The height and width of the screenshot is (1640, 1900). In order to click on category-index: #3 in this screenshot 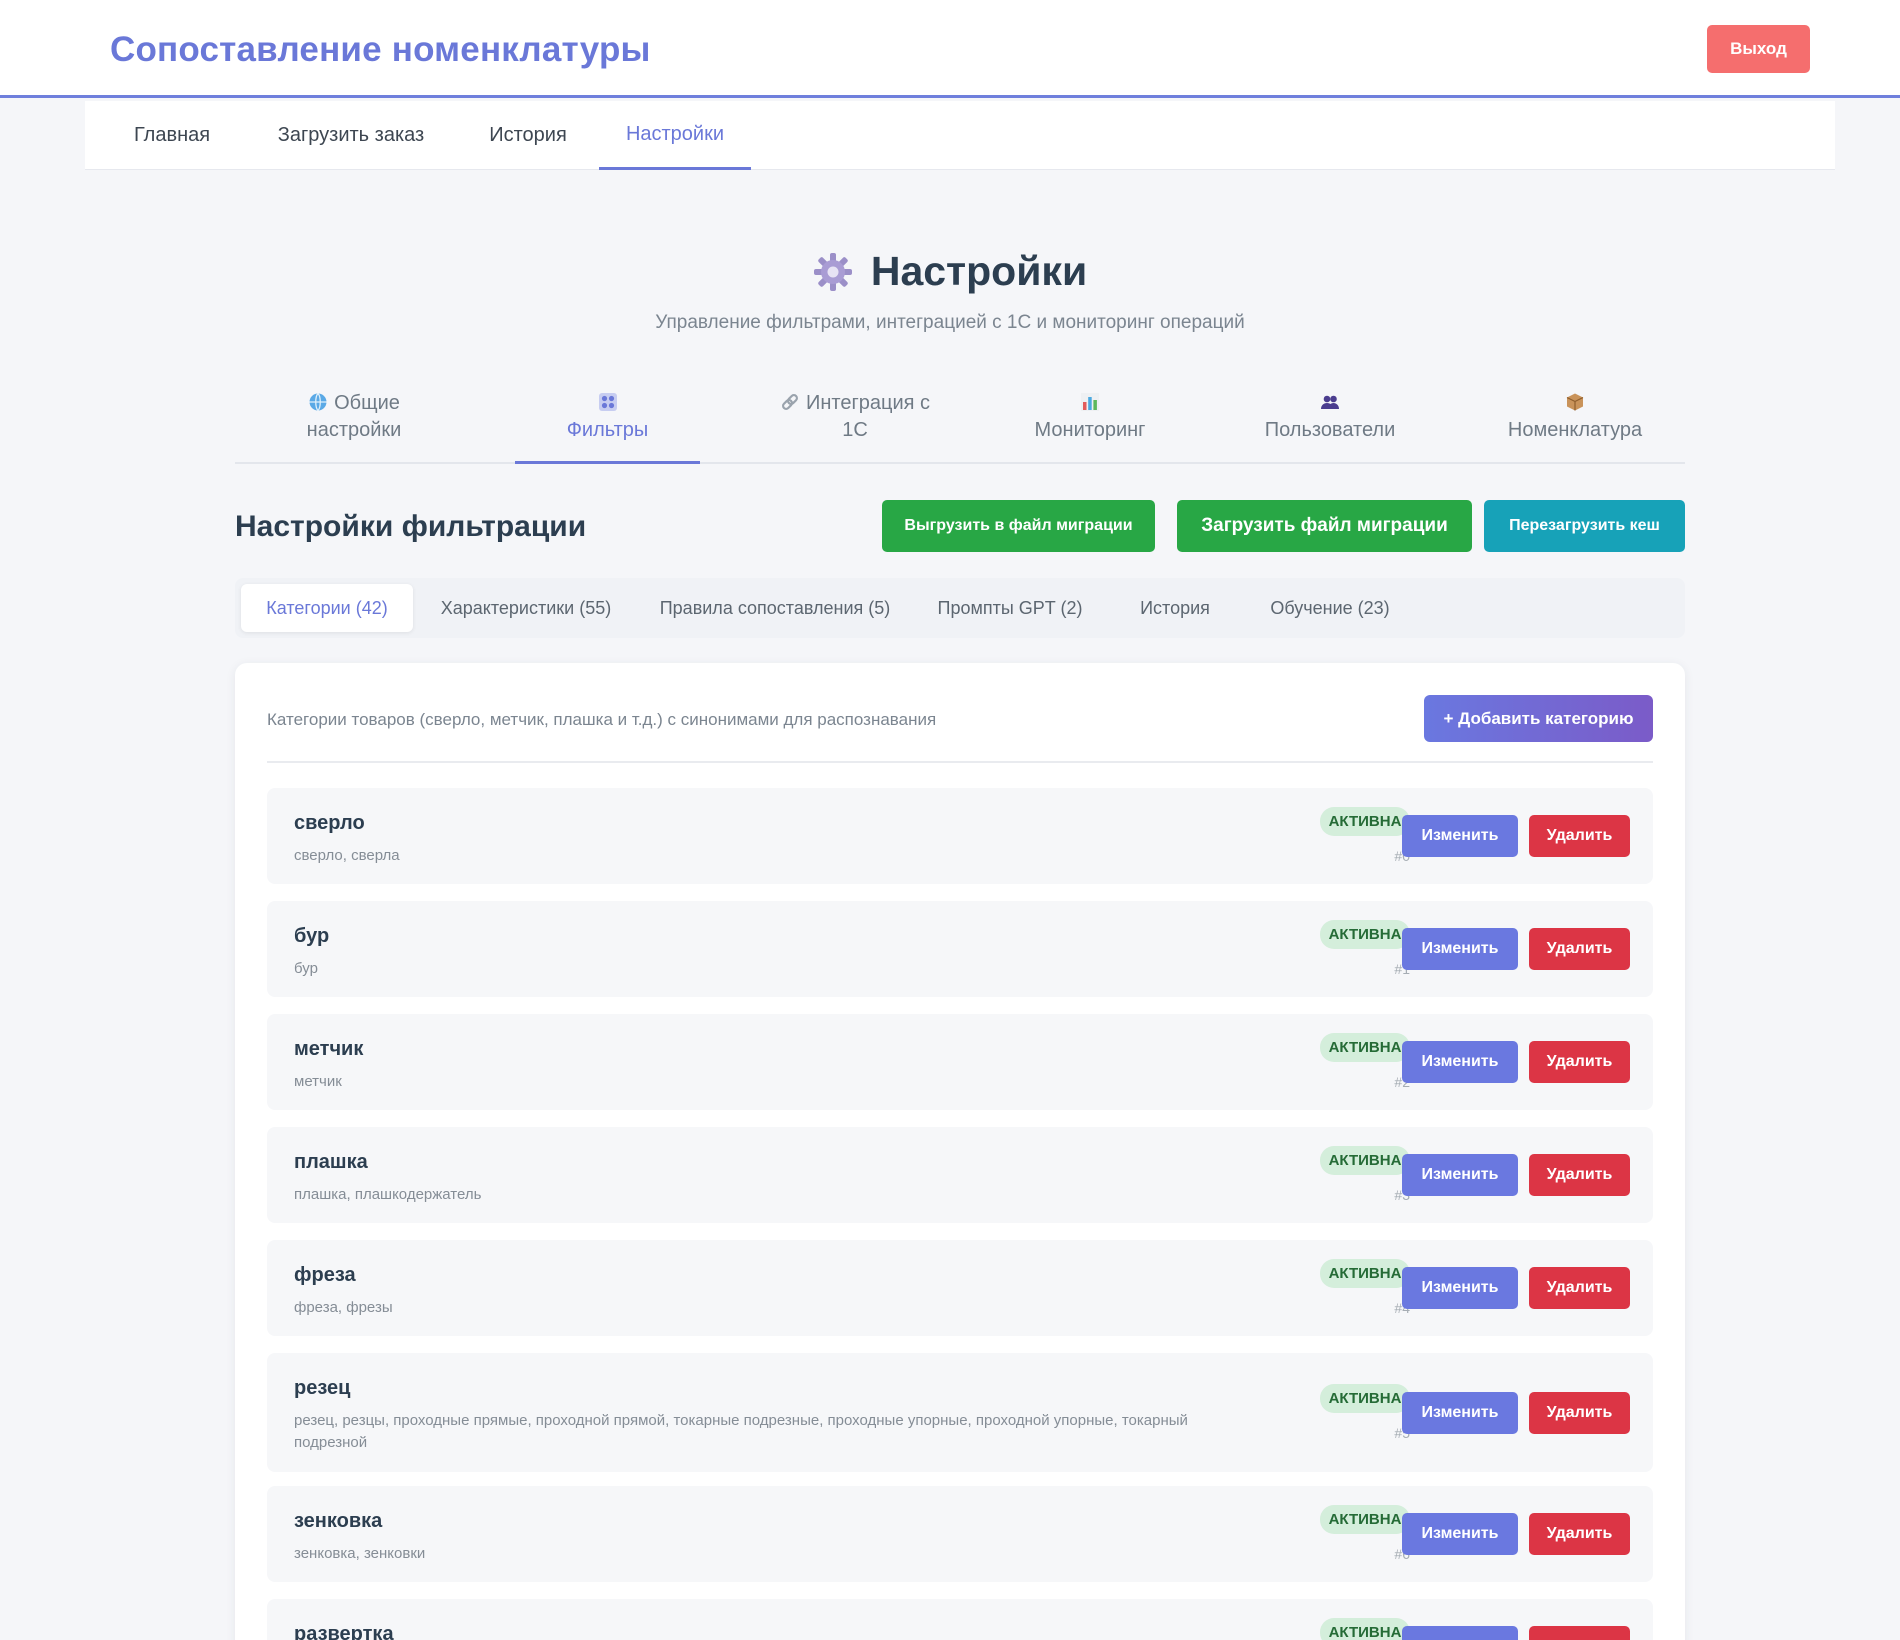, I will do `click(1402, 1195)`.